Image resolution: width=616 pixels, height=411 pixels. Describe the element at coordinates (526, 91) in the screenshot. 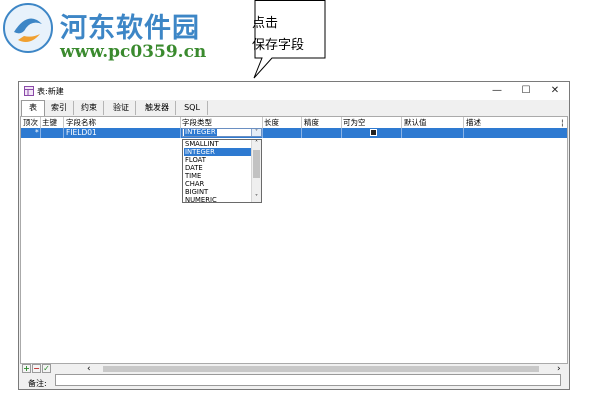

I see `maximize-button: ☐` at that location.